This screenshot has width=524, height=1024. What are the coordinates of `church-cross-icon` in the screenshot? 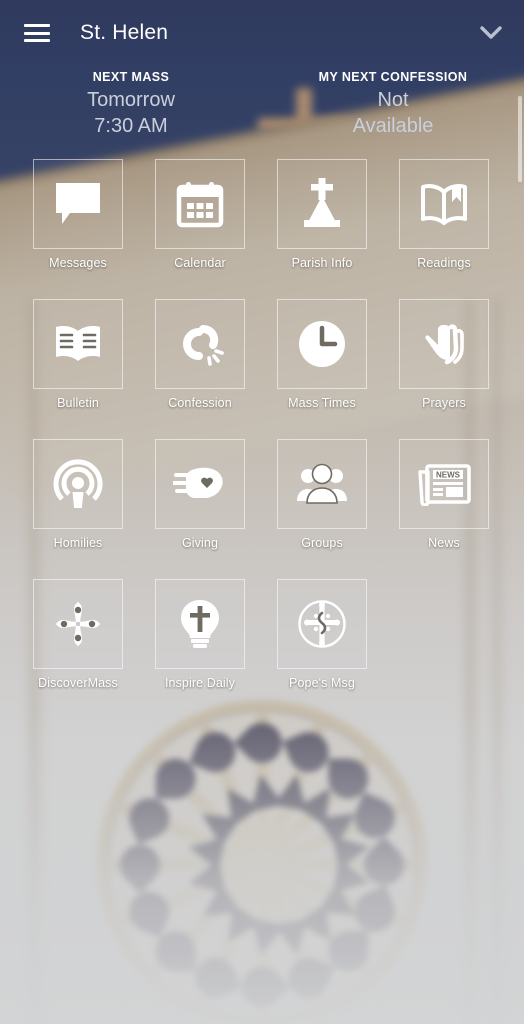 It's located at (322, 204).